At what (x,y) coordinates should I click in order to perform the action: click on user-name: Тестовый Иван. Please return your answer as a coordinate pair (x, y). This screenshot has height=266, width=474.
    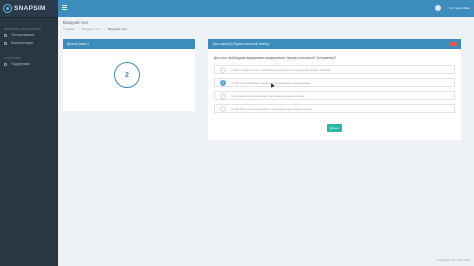
    Looking at the image, I should click on (459, 8).